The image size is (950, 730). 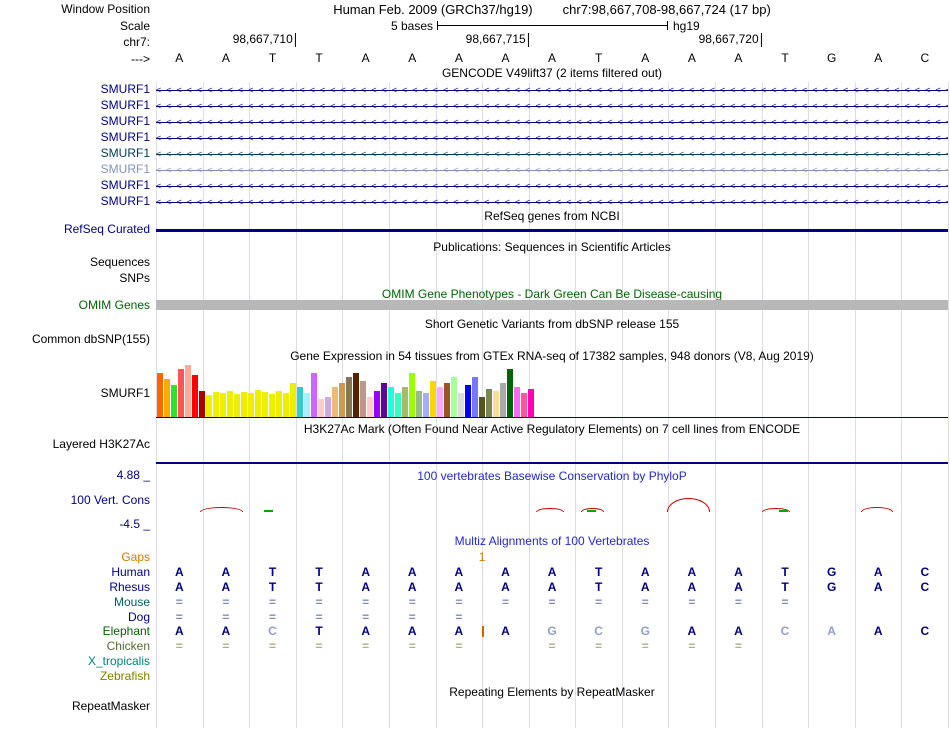 I want to click on omim-genes-label: OMIM Genes, so click(x=75, y=305).